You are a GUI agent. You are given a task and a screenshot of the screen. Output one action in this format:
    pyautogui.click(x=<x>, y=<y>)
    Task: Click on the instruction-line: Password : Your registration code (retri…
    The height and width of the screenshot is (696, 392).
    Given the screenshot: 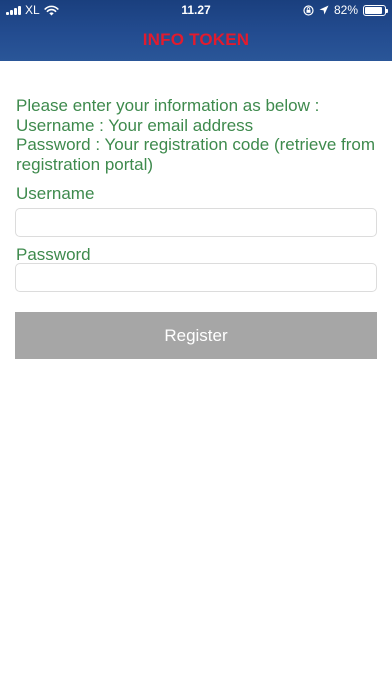 What is the action you would take?
    pyautogui.click(x=196, y=144)
    